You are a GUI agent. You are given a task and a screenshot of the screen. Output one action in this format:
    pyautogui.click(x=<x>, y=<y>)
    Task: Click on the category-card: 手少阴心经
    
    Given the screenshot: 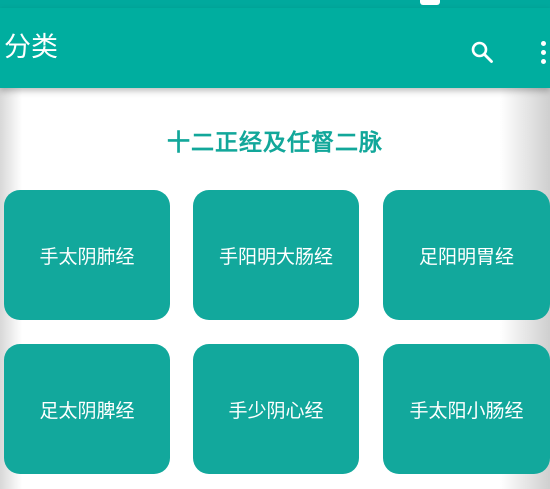 What is the action you would take?
    pyautogui.click(x=276, y=409)
    